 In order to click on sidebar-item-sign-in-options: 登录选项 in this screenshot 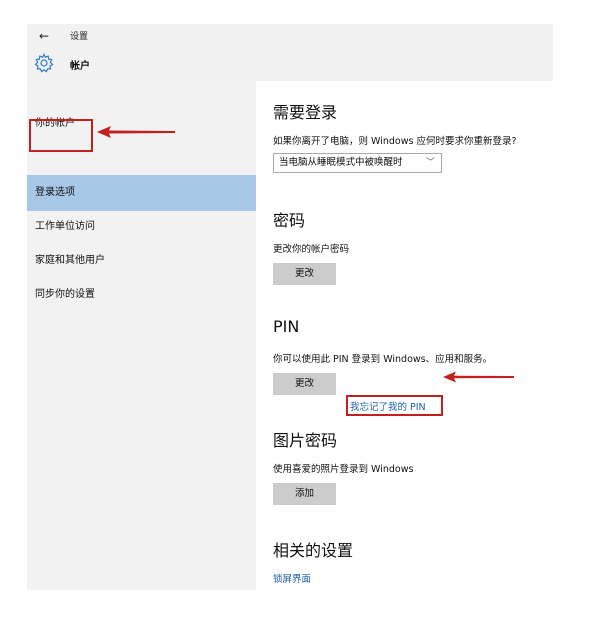, I will do `click(141, 193)`.